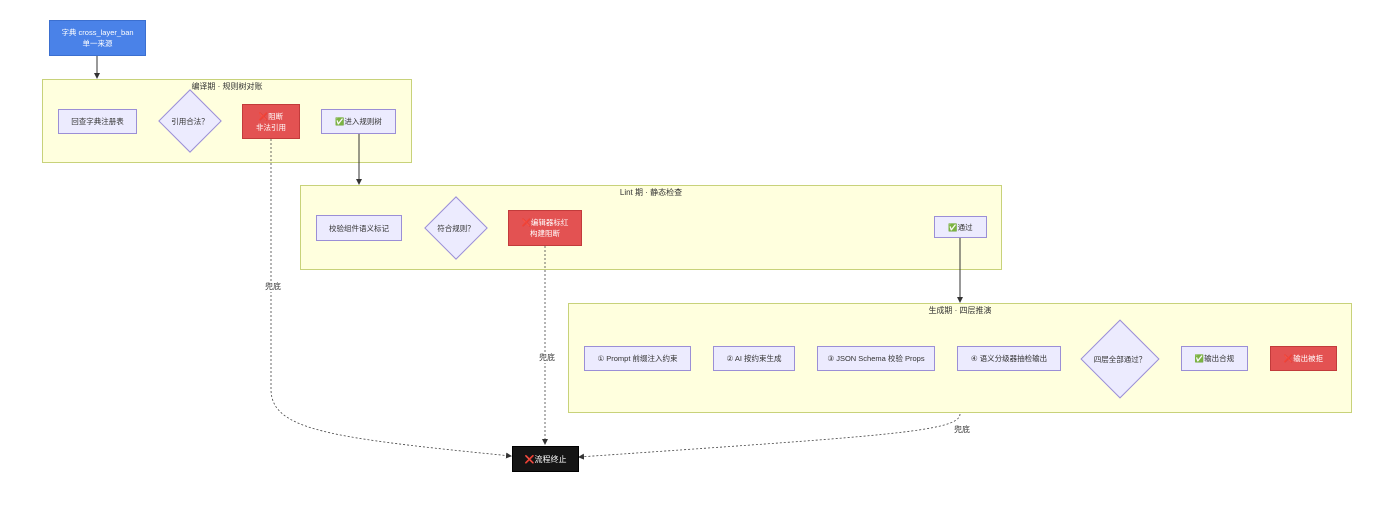  What do you see at coordinates (545, 228) in the screenshot?
I see `editor-highlight-block-node: ❌编辑器标红 构建阻断` at bounding box center [545, 228].